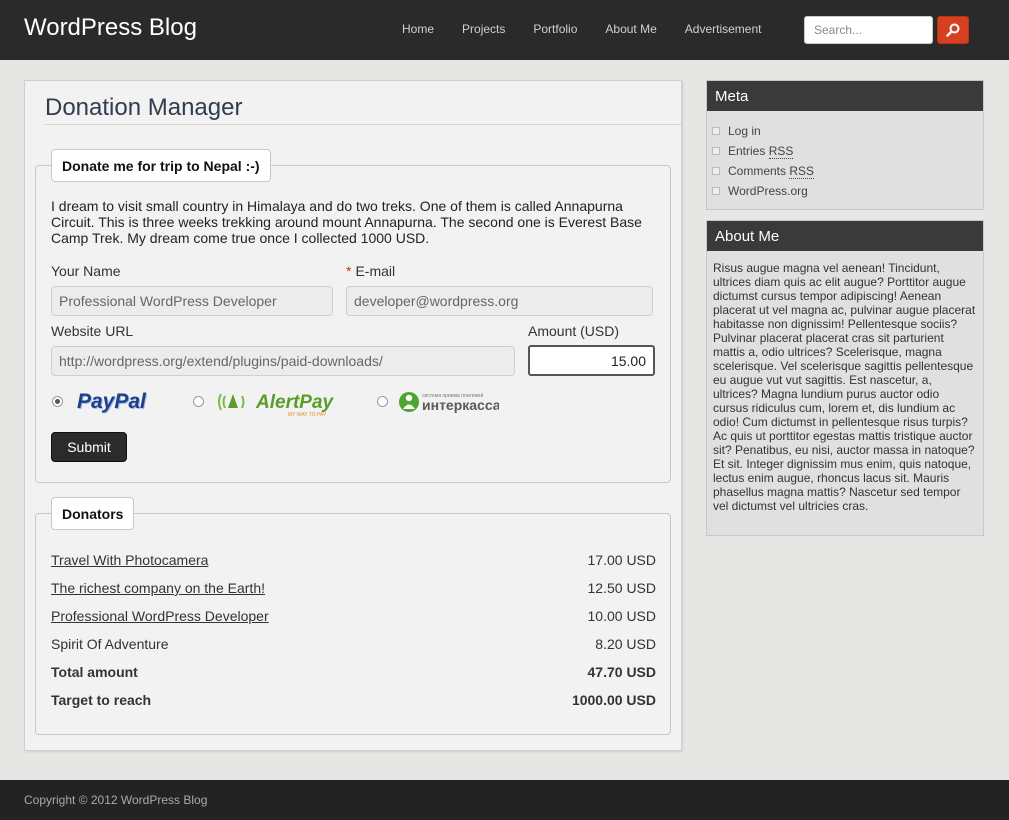  I want to click on search-icon, so click(953, 30).